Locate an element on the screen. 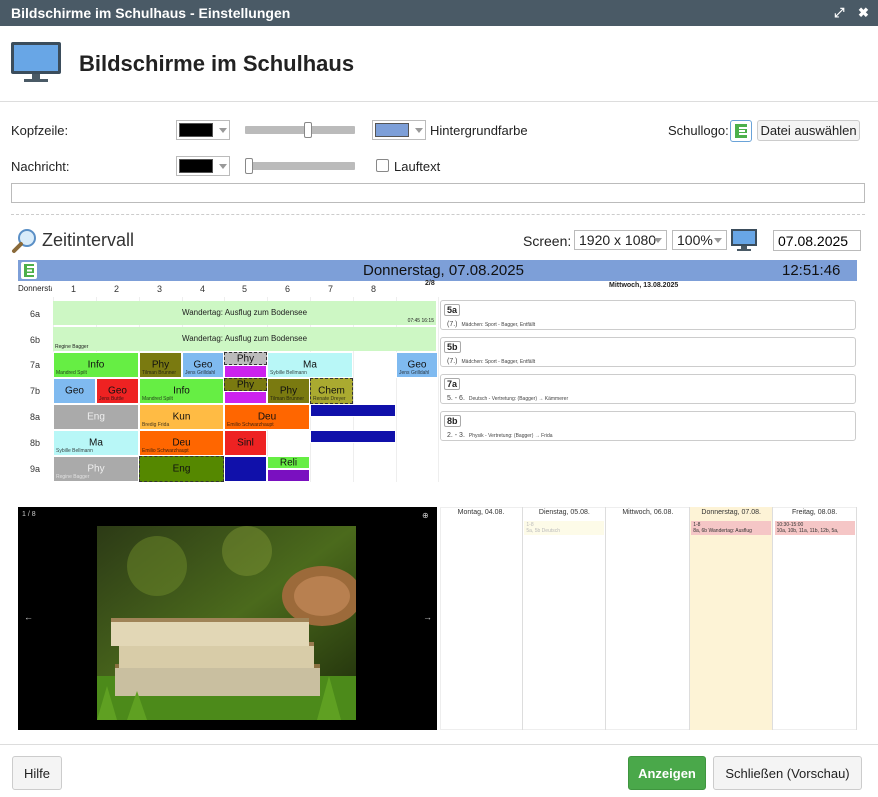 The width and height of the screenshot is (878, 797). row-label: 7a is located at coordinates (34, 365).